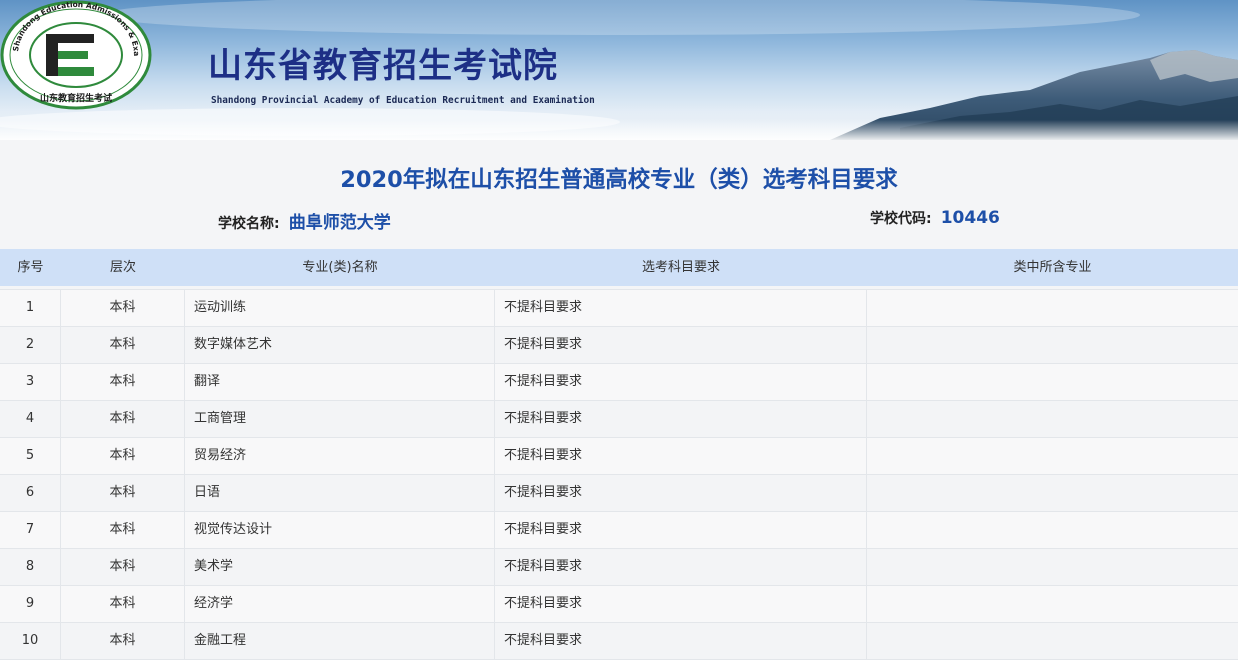 The image size is (1238, 660). Describe the element at coordinates (30, 419) in the screenshot. I see `cell-no: 4` at that location.